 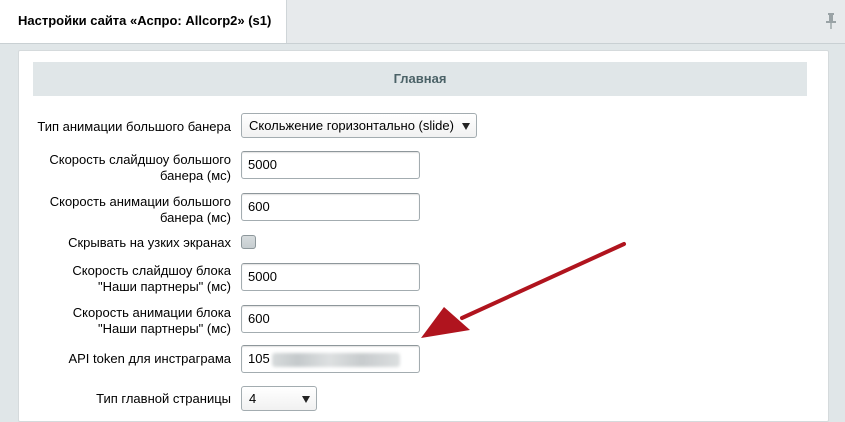 What do you see at coordinates (330, 319) in the screenshot?
I see `partners-anim-speed-input: 600` at bounding box center [330, 319].